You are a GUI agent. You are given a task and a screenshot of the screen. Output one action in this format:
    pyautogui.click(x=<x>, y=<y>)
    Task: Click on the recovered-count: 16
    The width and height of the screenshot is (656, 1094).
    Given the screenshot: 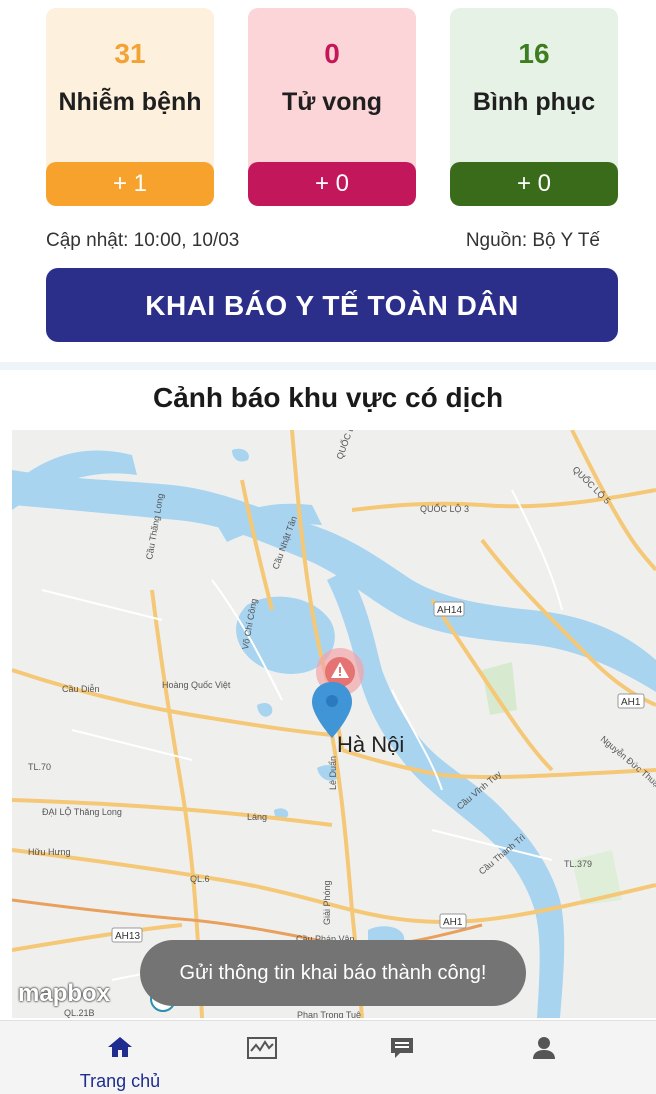 What is the action you would take?
    pyautogui.click(x=534, y=53)
    